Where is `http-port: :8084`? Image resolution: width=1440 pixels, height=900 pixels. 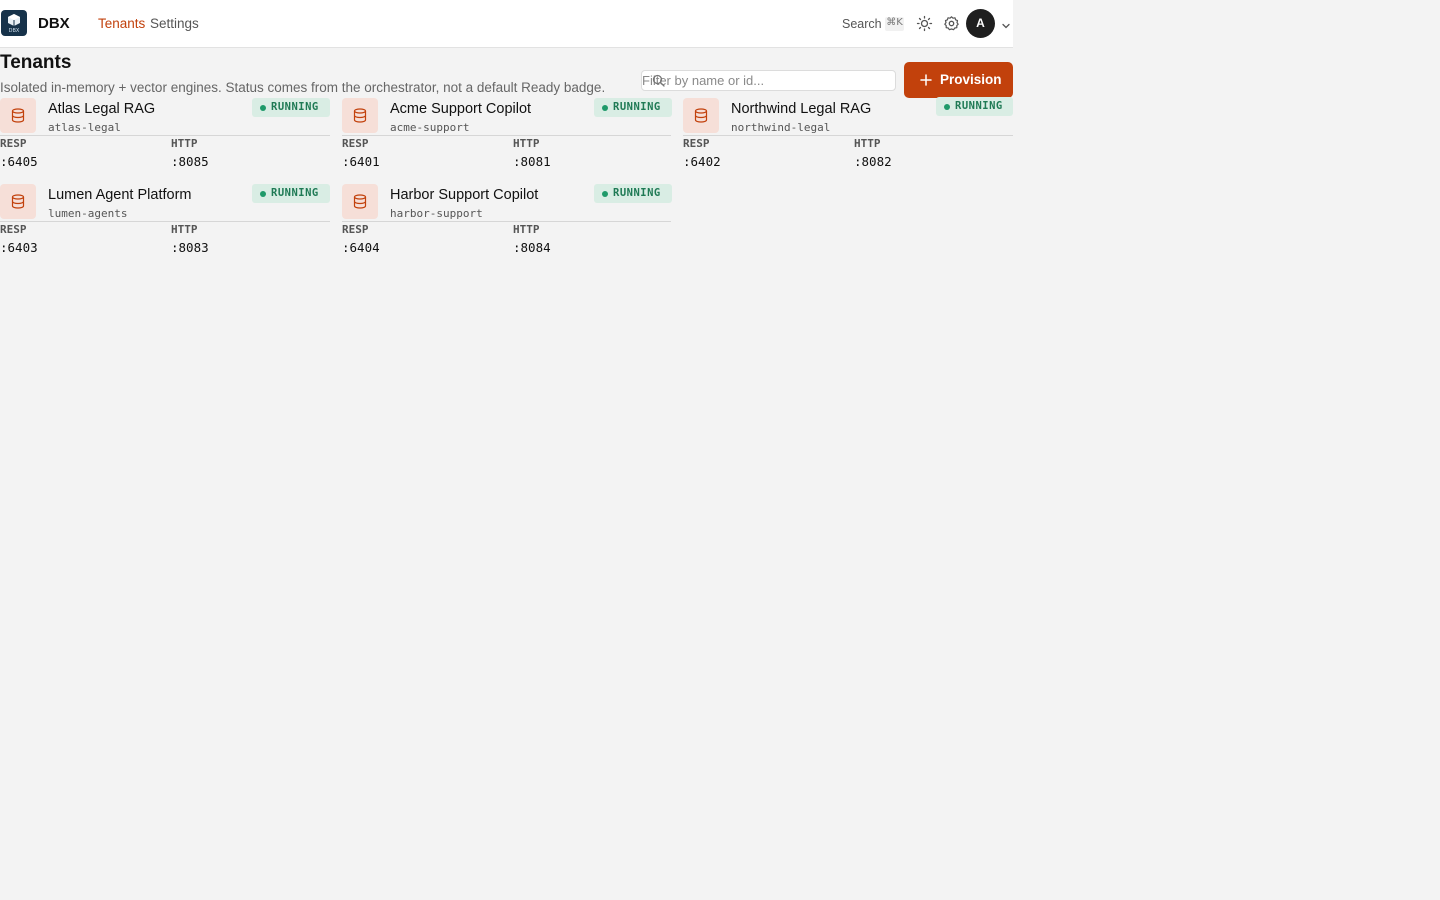
http-port: :8084 is located at coordinates (532, 247).